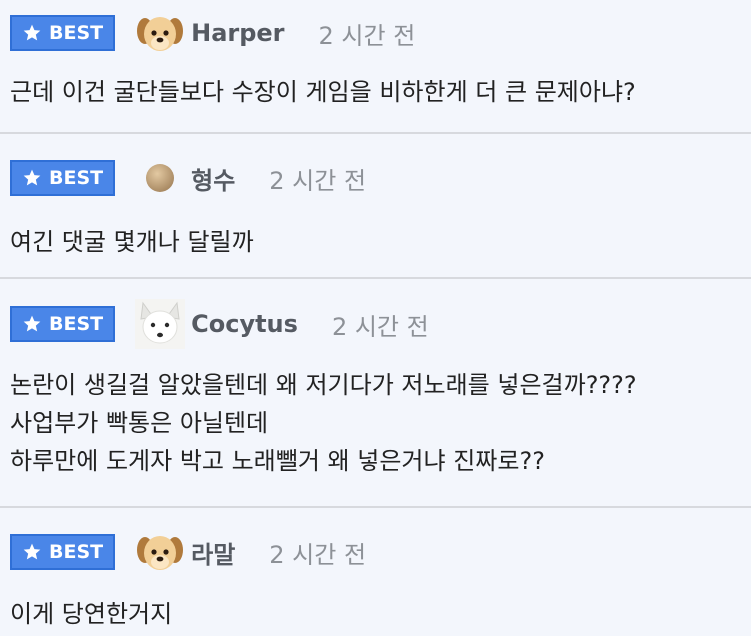 The image size is (751, 636). I want to click on comment-header: BEST Cocytus 2 시간 전, so click(374, 324).